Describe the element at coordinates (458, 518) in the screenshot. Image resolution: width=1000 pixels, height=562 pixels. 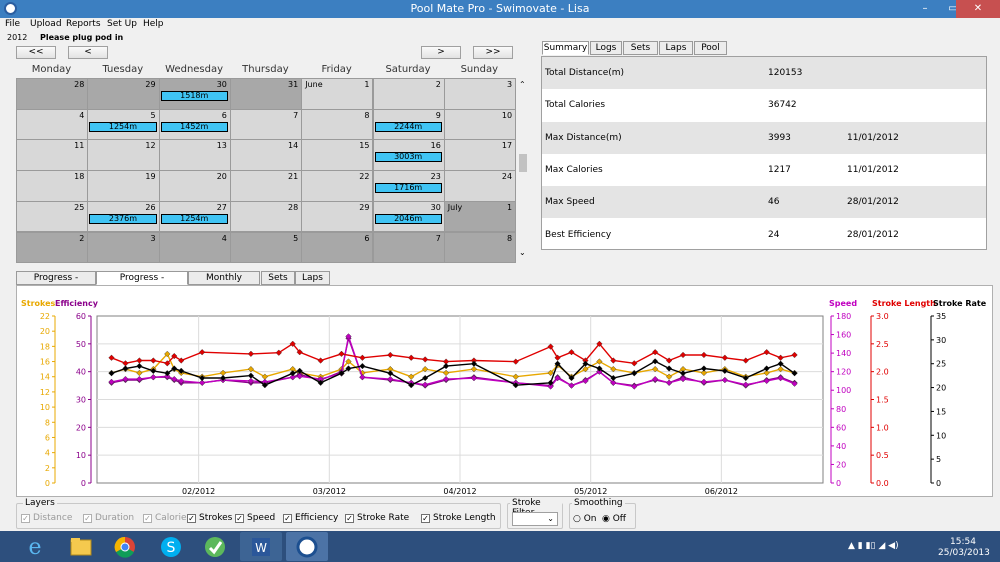
I see `layer-checkbox: ✓ Stroke Length` at that location.